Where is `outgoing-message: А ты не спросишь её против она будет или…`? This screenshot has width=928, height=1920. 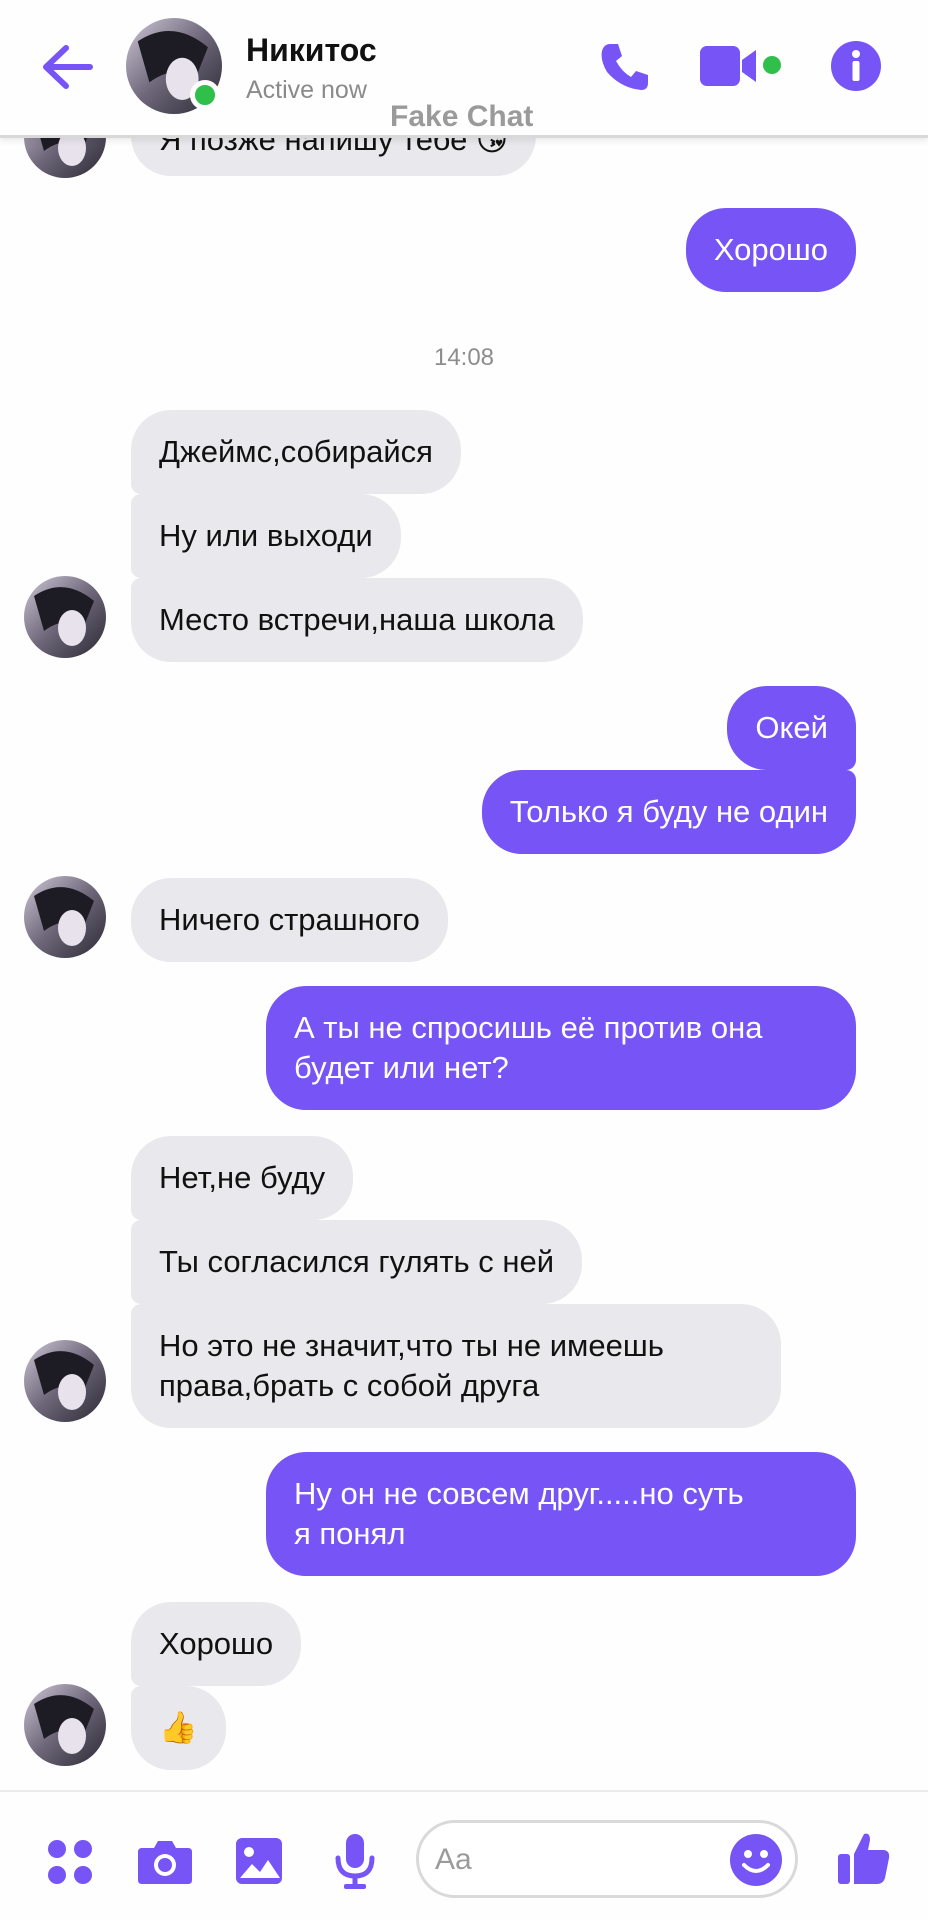 outgoing-message: А ты не спросишь её против она будет или… is located at coordinates (561, 1048).